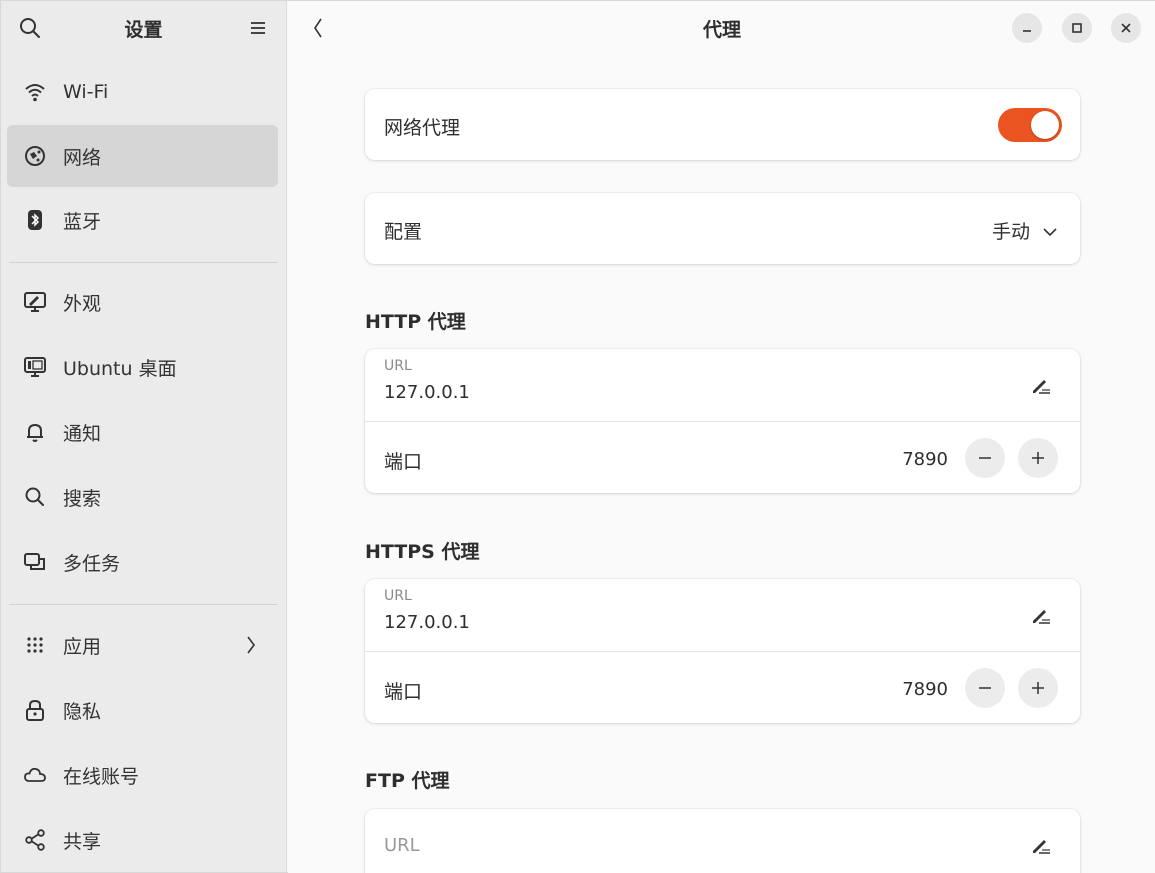 Image resolution: width=1155 pixels, height=873 pixels. I want to click on sidebar-item-multitasking: 多任务, so click(142, 562).